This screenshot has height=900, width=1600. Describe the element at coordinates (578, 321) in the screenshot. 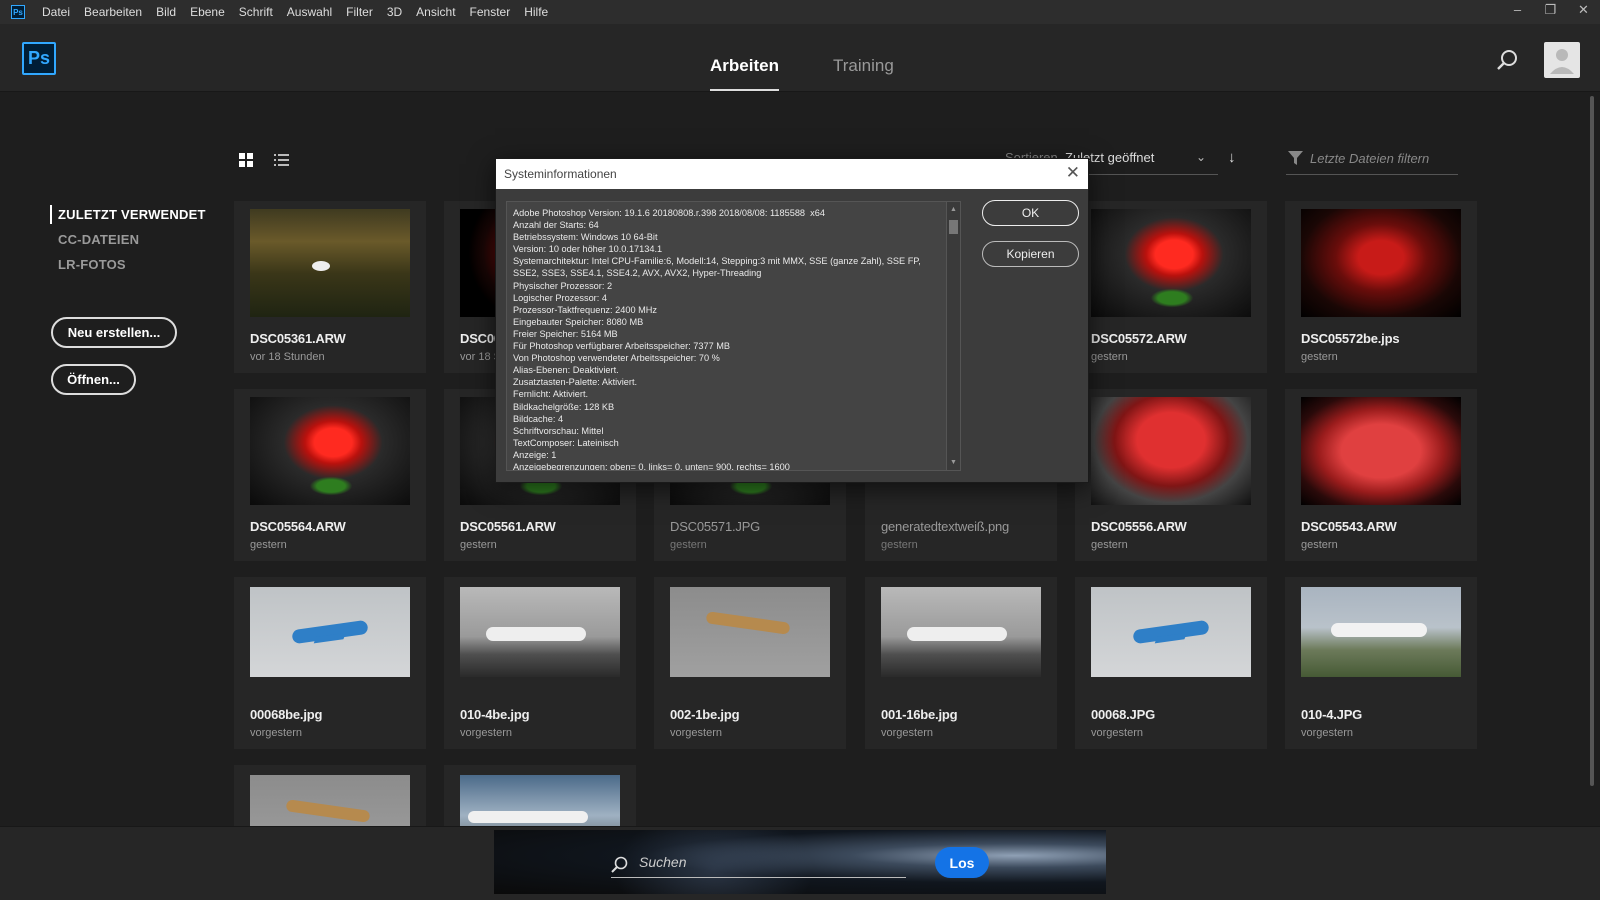

I see `info-line: Eingebauter Speicher: 8080 MB` at that location.